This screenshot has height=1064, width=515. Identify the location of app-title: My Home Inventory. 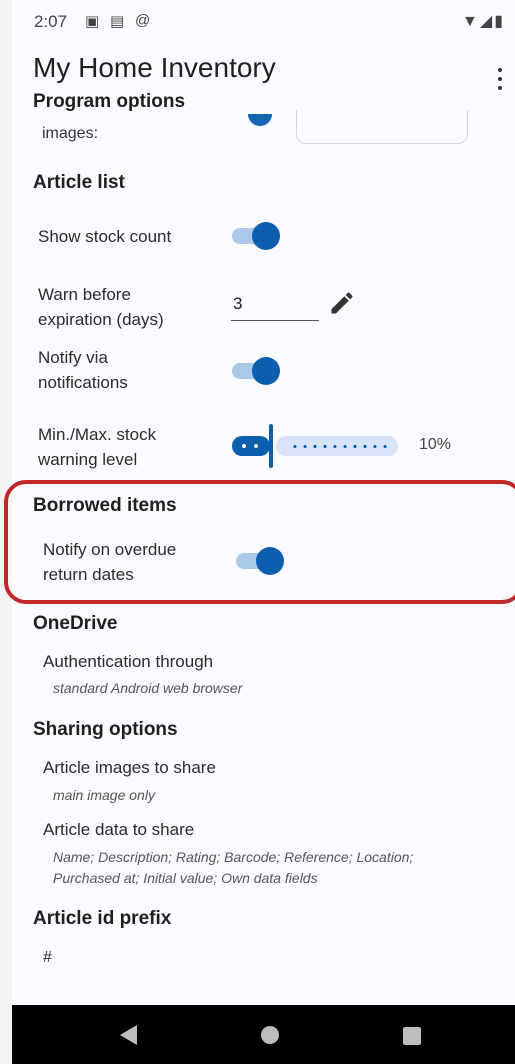
(154, 67).